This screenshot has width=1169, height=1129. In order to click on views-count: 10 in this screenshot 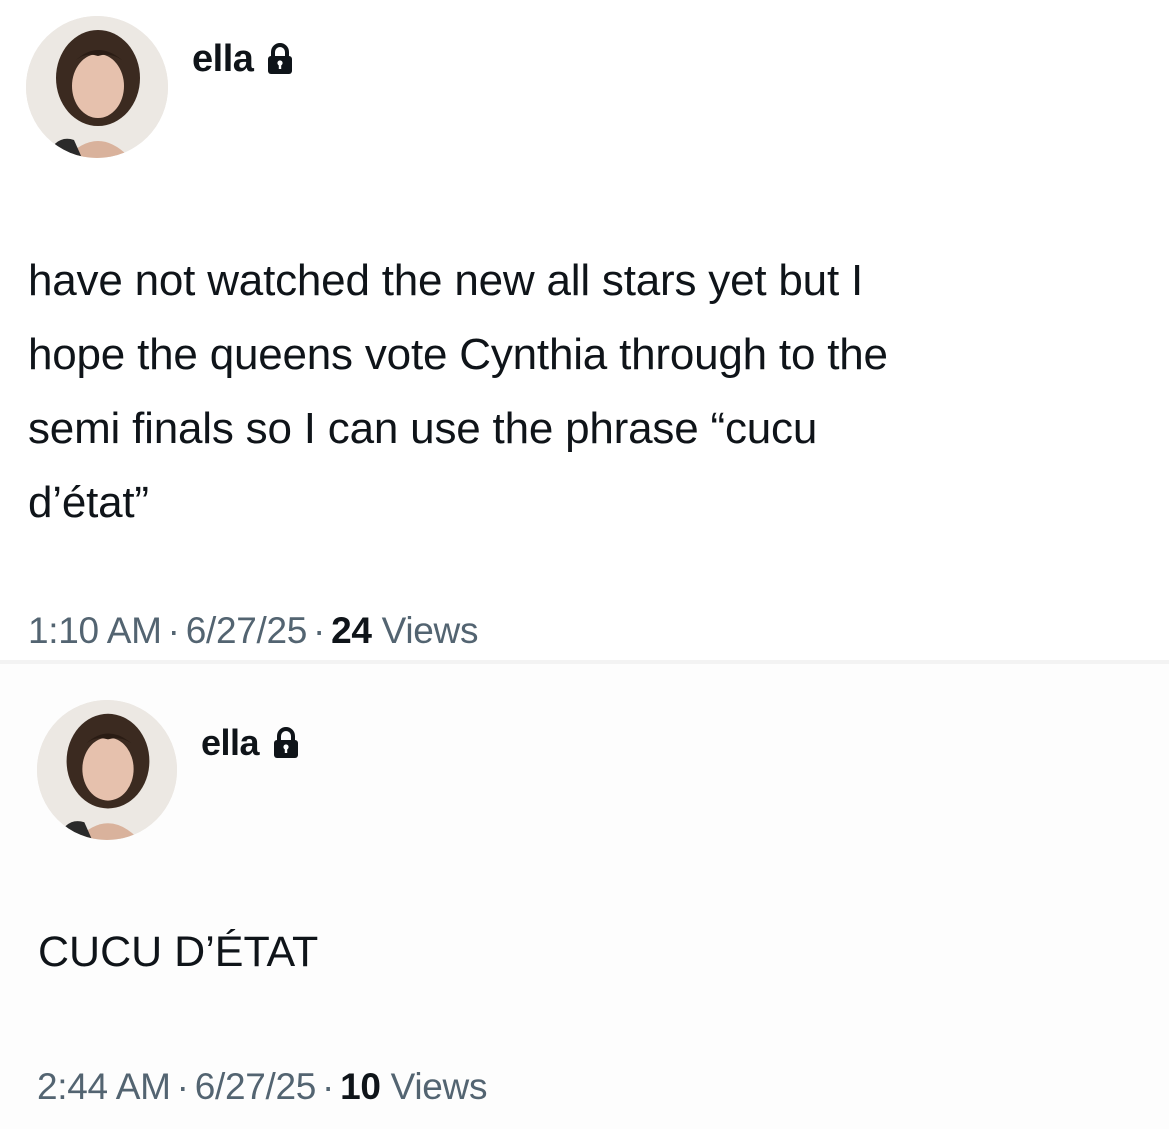, I will do `click(360, 1086)`.